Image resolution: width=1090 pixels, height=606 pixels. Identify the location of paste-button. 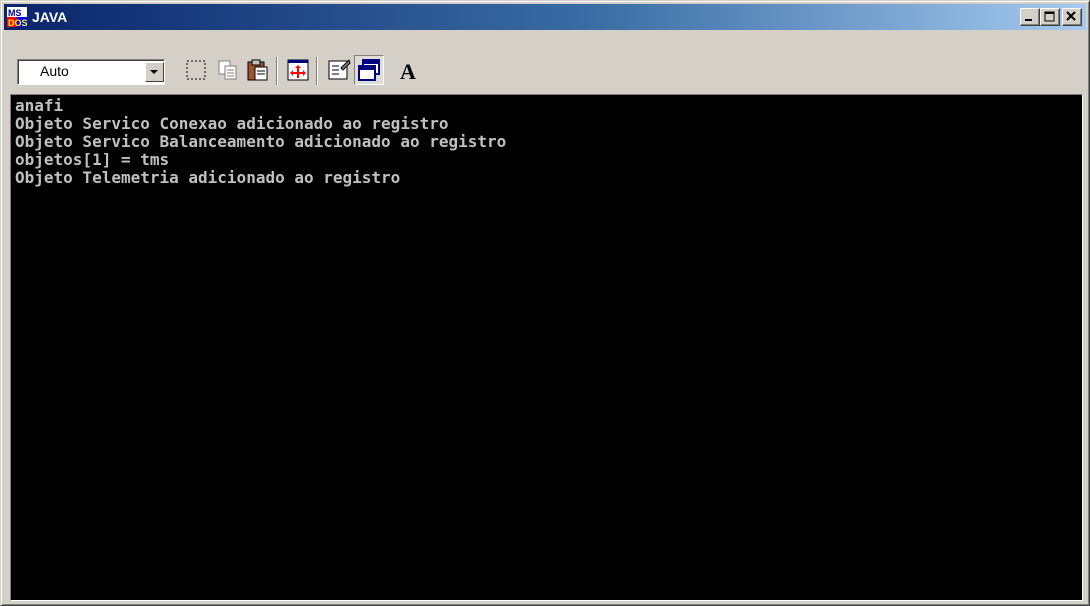
(258, 70).